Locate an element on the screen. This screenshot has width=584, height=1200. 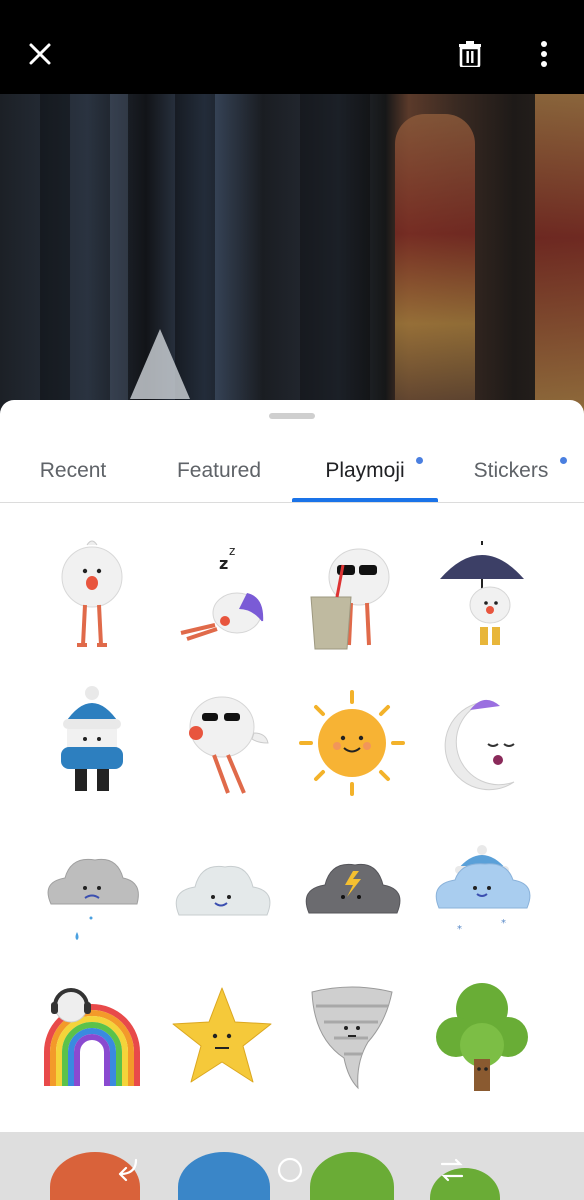
home-button is located at coordinates (290, 1170).